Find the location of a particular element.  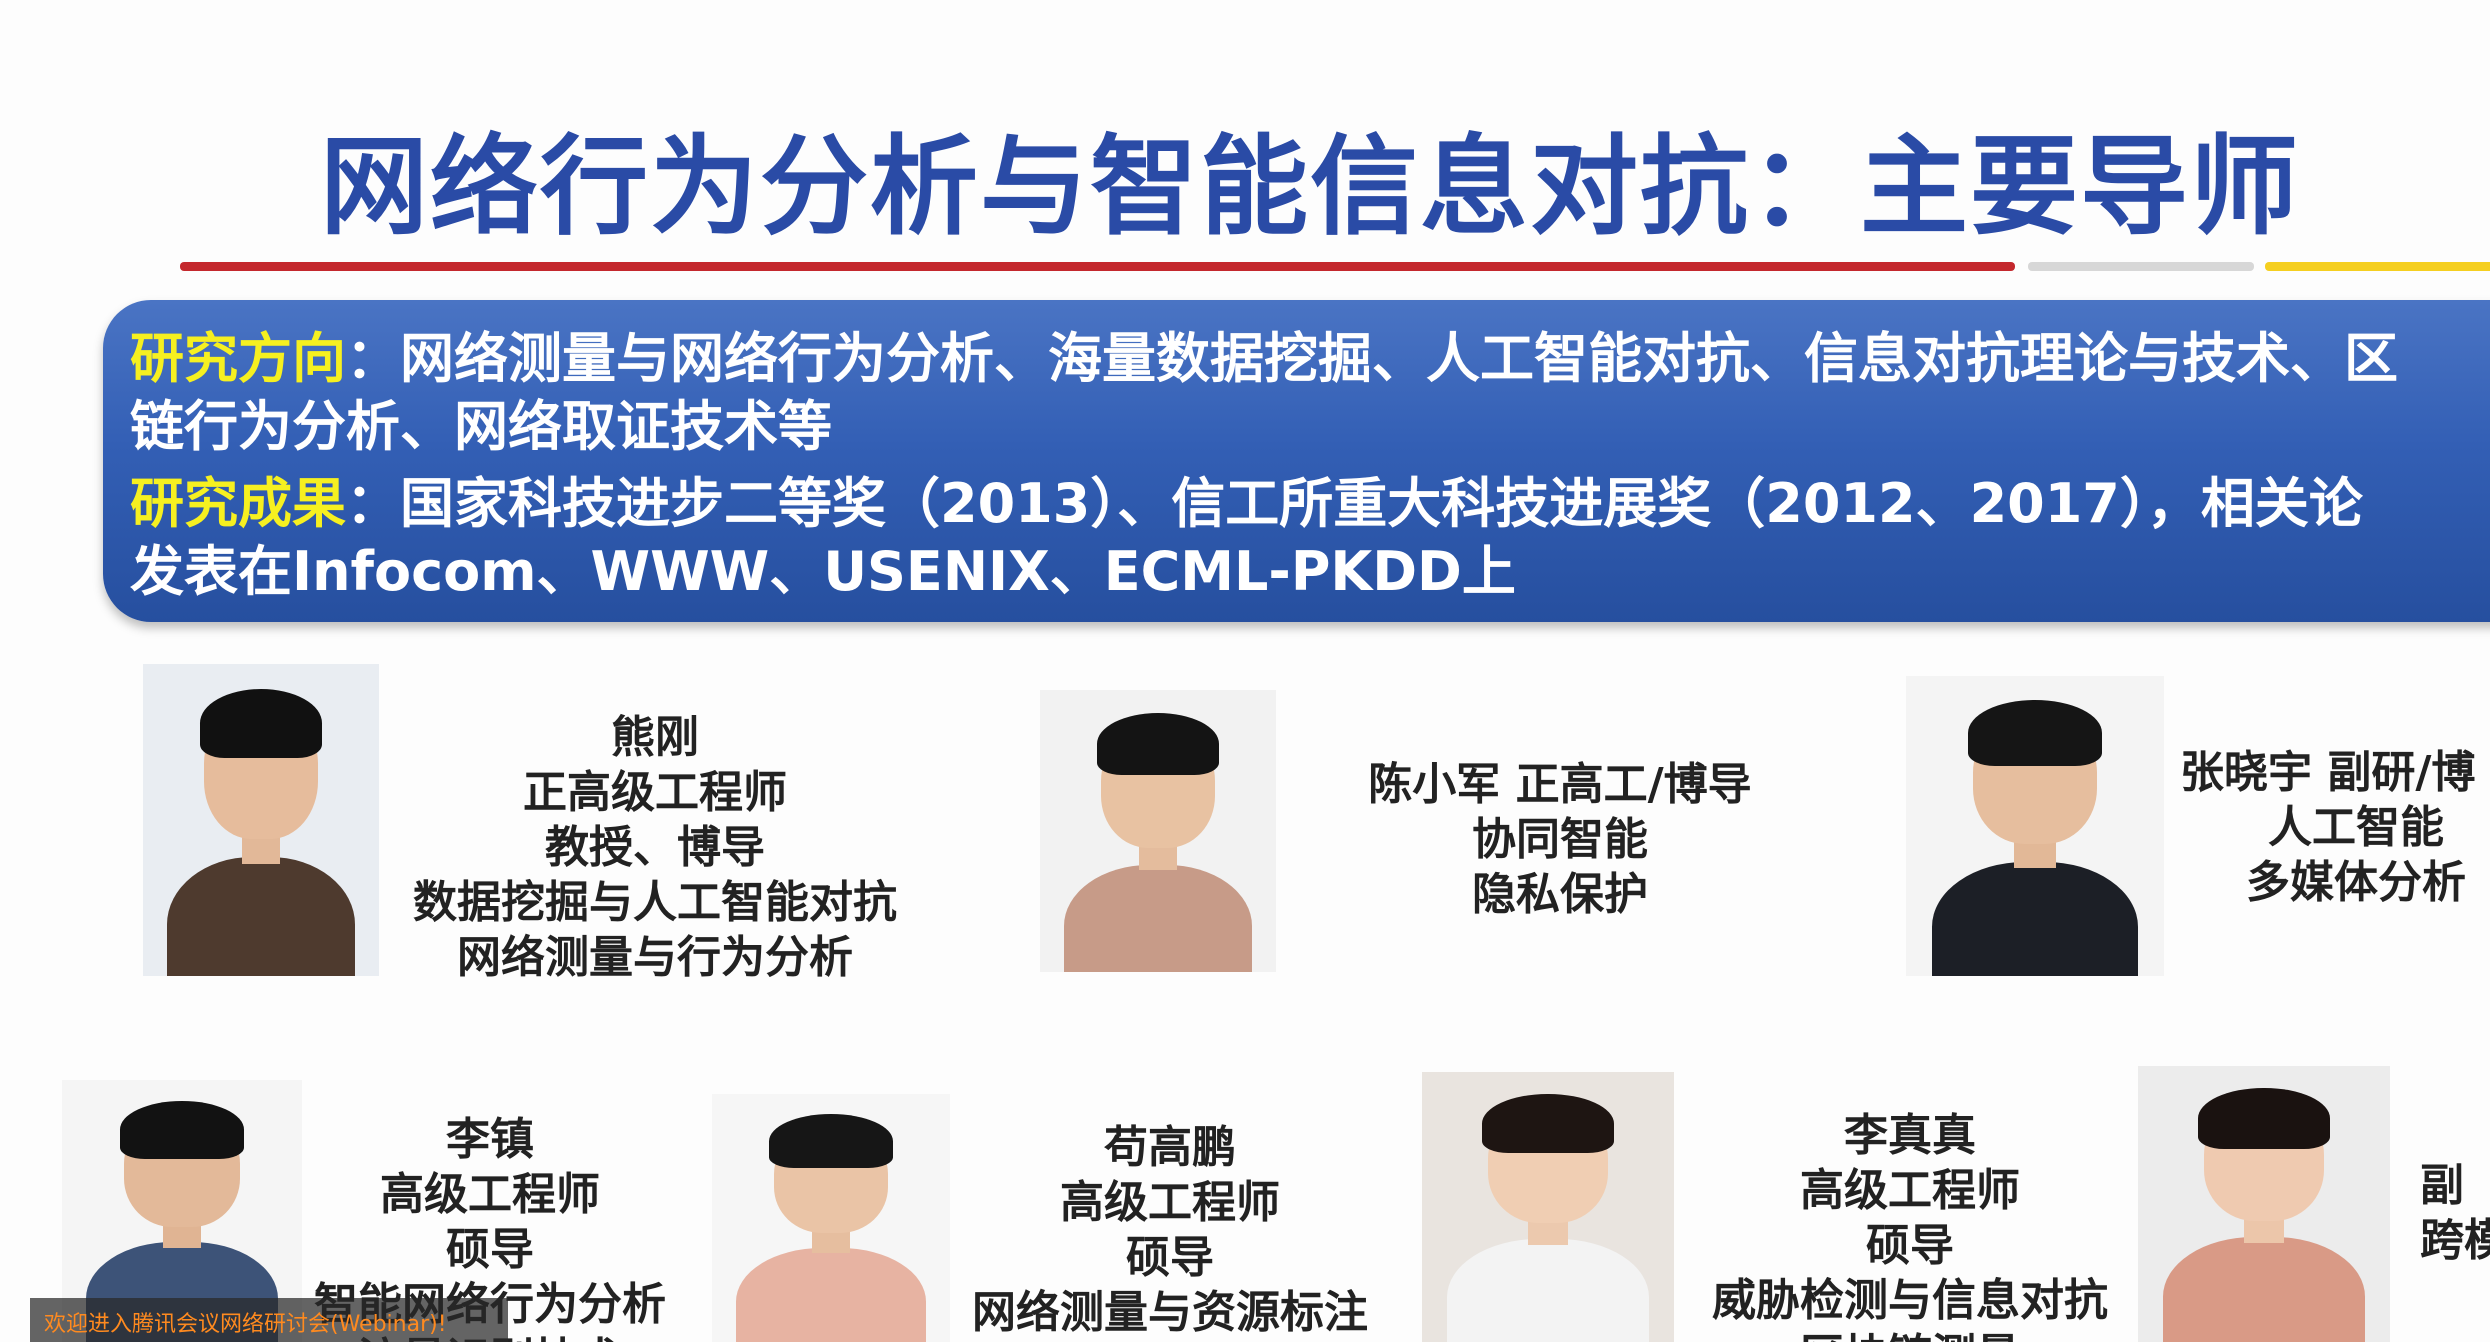

mentor-research: 网络测量与行为分析 is located at coordinates (655, 957).